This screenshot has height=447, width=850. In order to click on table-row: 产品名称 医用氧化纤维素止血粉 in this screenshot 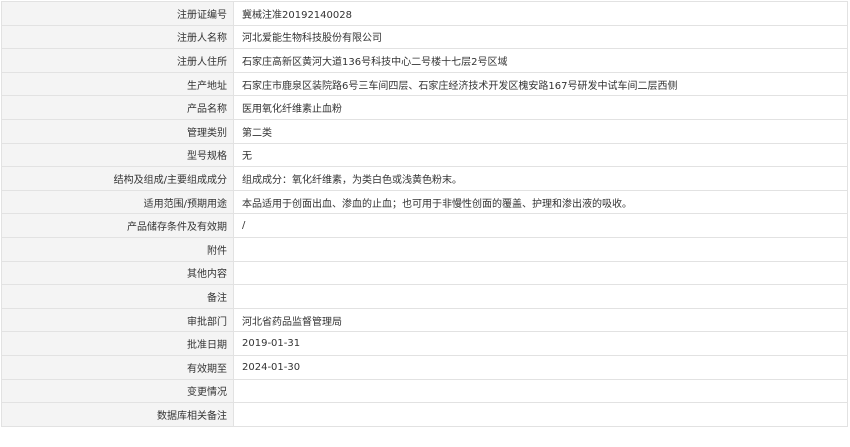, I will do `click(424, 107)`.